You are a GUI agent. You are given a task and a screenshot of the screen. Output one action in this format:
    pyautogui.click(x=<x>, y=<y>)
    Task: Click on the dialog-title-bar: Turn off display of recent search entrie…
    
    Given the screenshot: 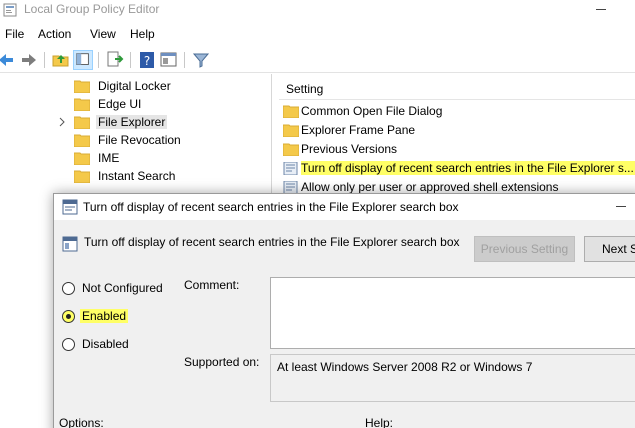 What is the action you would take?
    pyautogui.click(x=344, y=207)
    